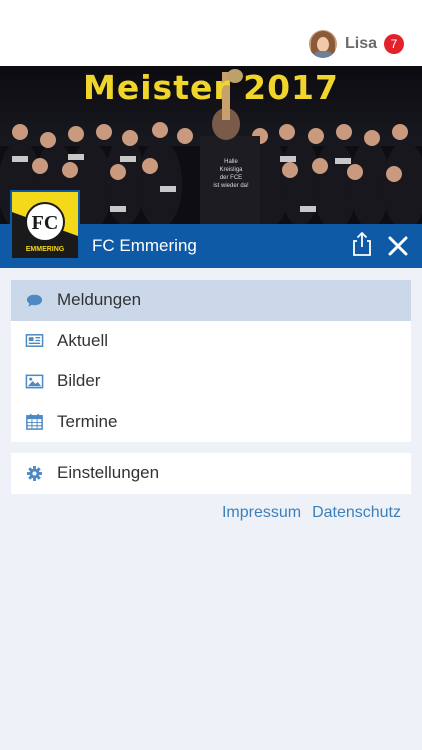 This screenshot has width=422, height=750. Describe the element at coordinates (79, 381) in the screenshot. I see `menu-item-label: Bilder` at that location.